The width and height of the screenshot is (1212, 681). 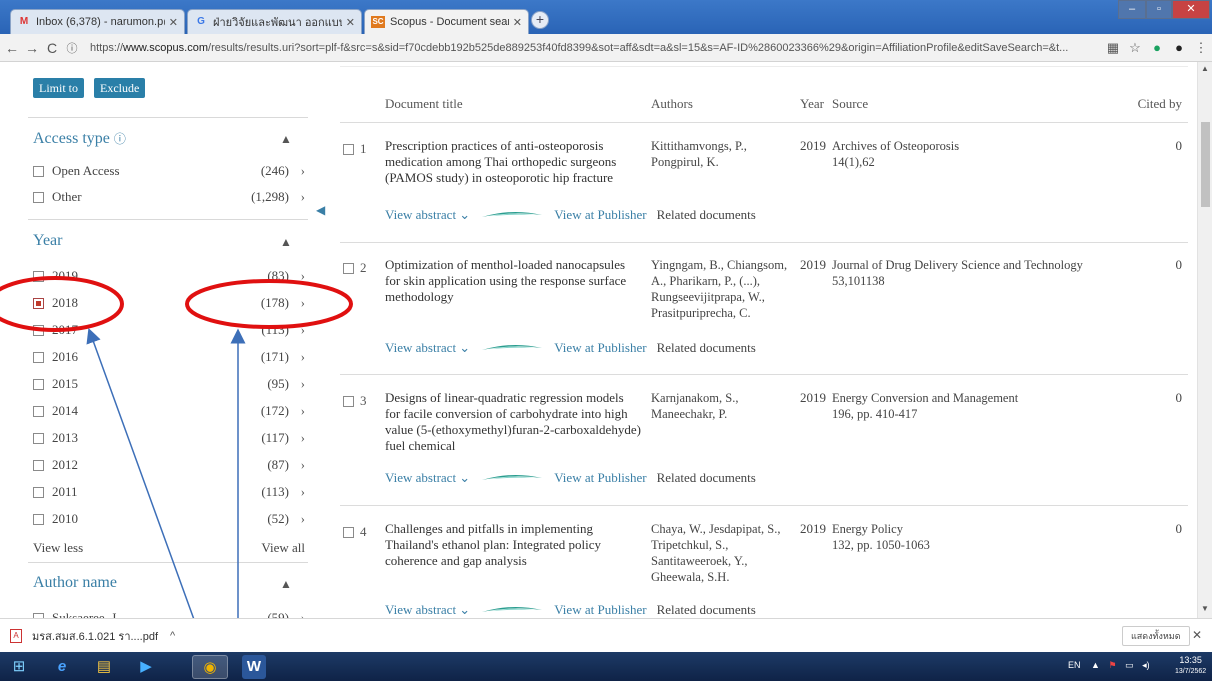 What do you see at coordinates (1112, 665) in the screenshot?
I see `flag-icon: ⚑` at bounding box center [1112, 665].